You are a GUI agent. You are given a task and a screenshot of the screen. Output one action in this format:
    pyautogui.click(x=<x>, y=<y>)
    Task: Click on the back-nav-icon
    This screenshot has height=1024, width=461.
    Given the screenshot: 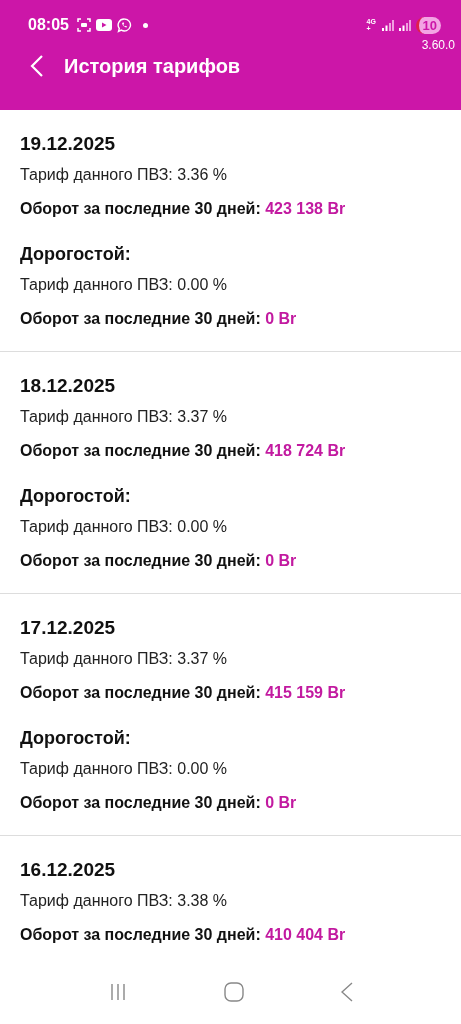 What is the action you would take?
    pyautogui.click(x=346, y=992)
    